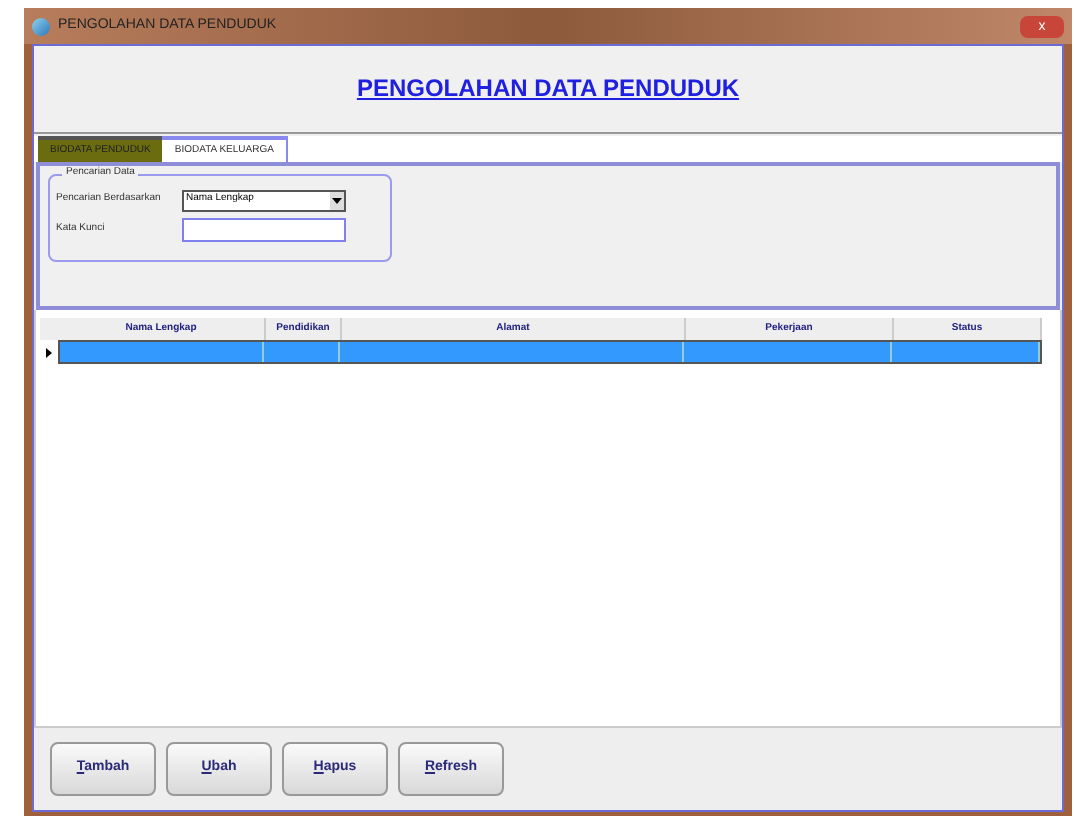 The image size is (1074, 816). Describe the element at coordinates (548, 89) in the screenshot. I see `page-heading: PENGOLAHAN DATA PENDUDUK` at that location.